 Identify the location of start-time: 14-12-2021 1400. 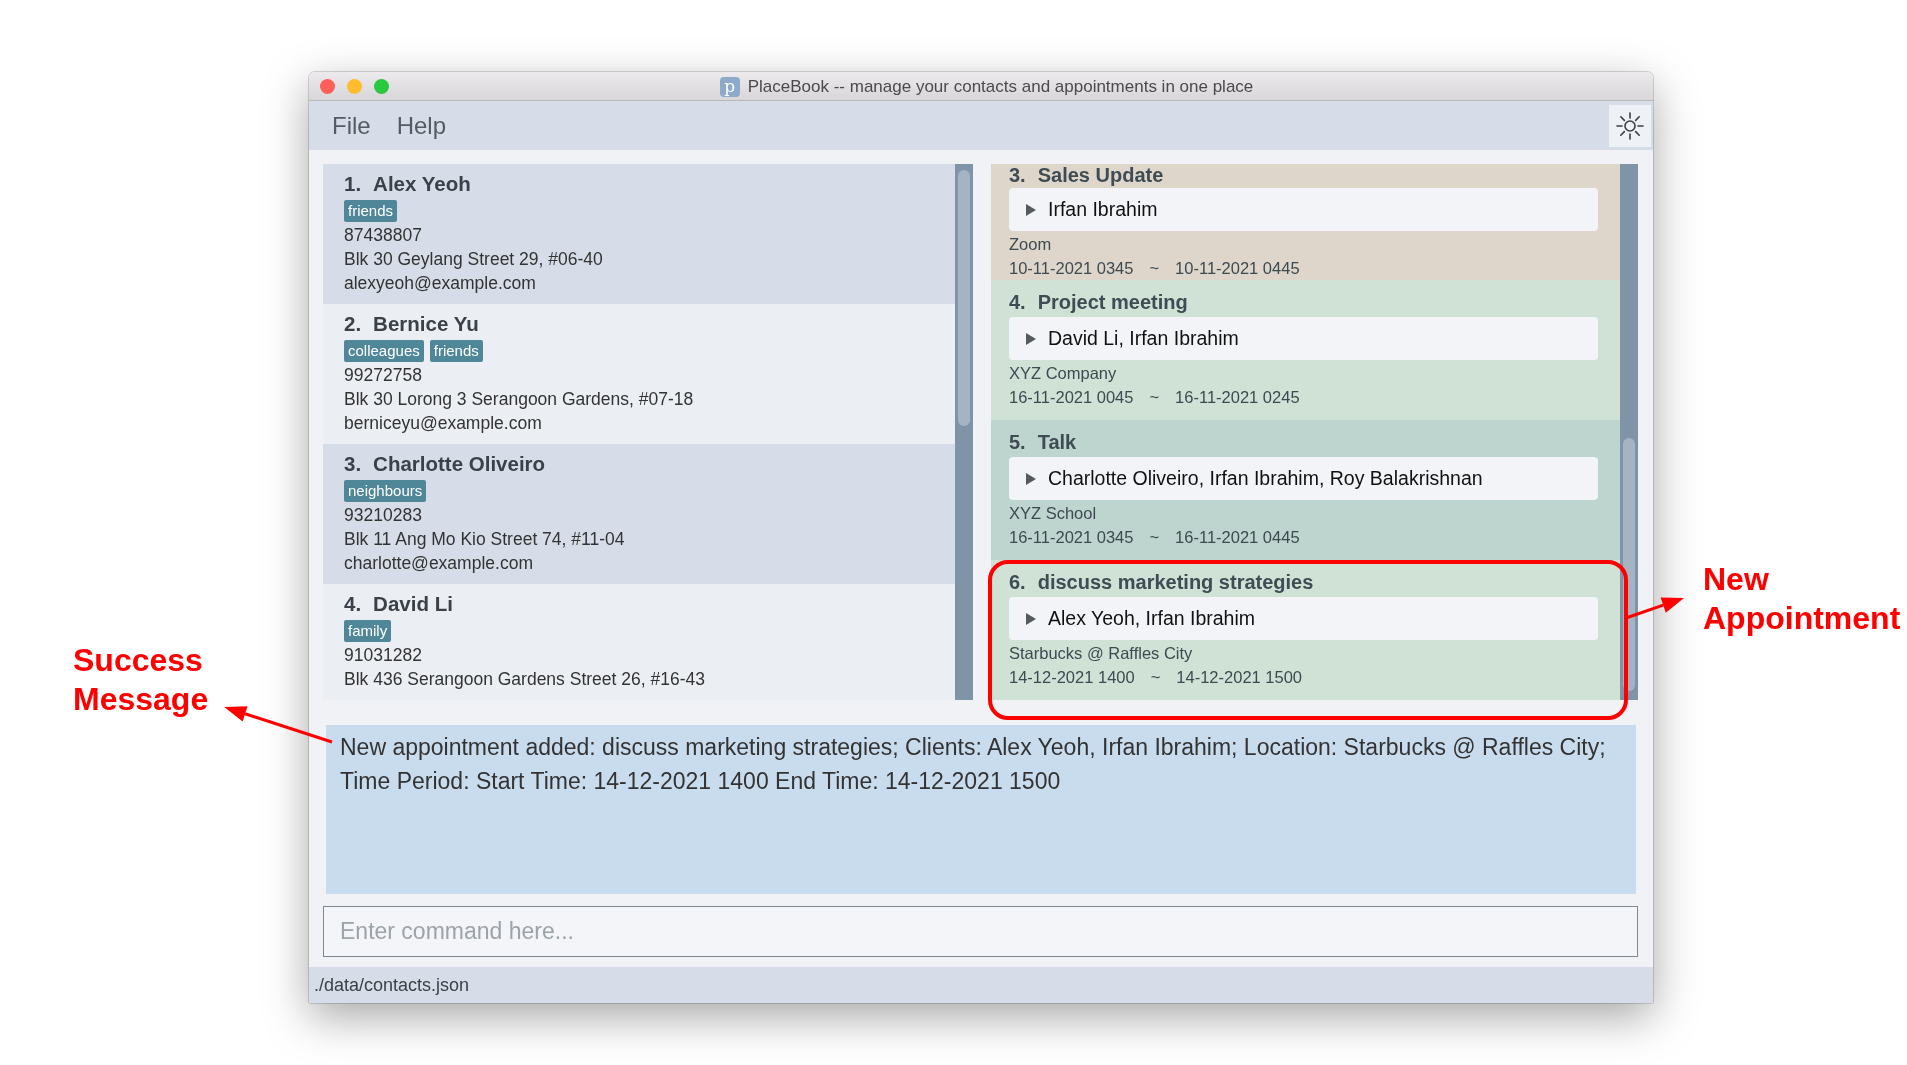
(1072, 677).